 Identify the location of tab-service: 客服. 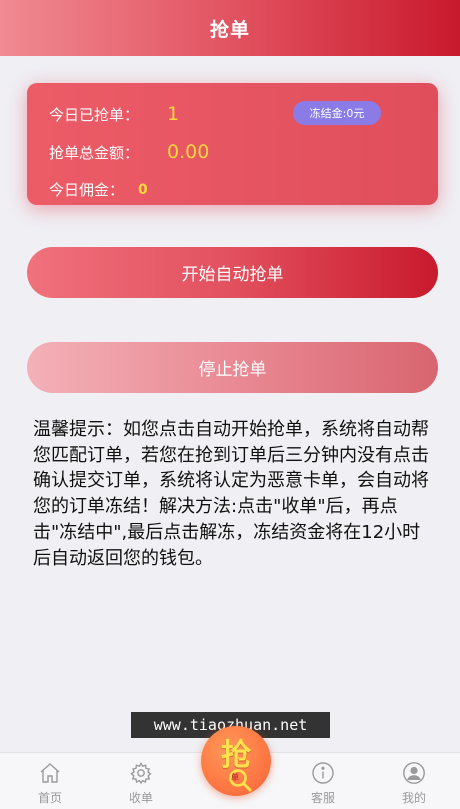
(323, 781).